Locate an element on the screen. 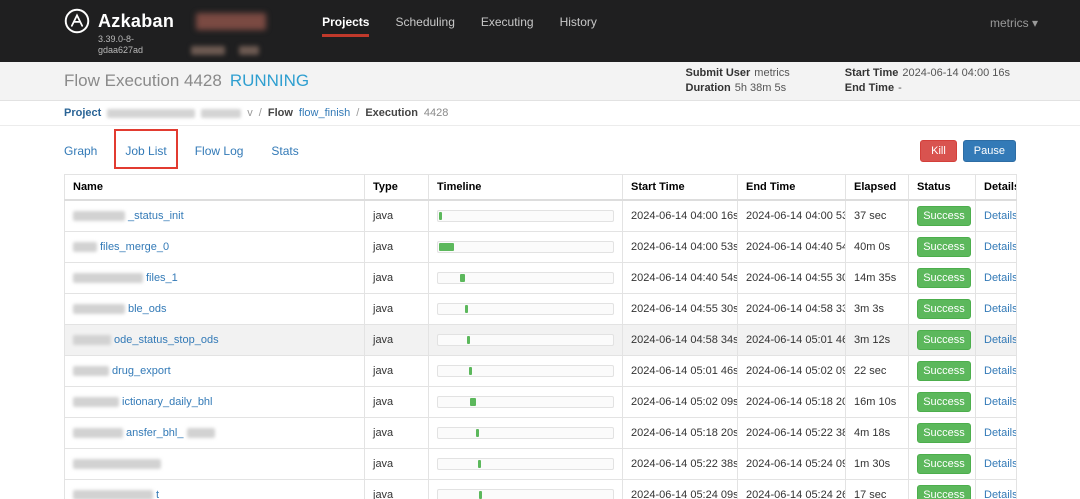 Image resolution: width=1080 pixels, height=499 pixels. job-name-link: ansfer_bhl_ is located at coordinates (155, 433).